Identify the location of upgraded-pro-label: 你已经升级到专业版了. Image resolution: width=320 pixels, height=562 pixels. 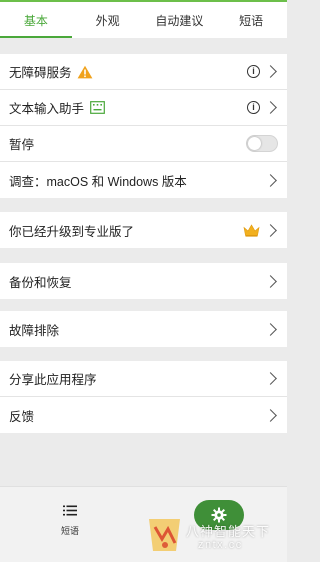
(72, 231).